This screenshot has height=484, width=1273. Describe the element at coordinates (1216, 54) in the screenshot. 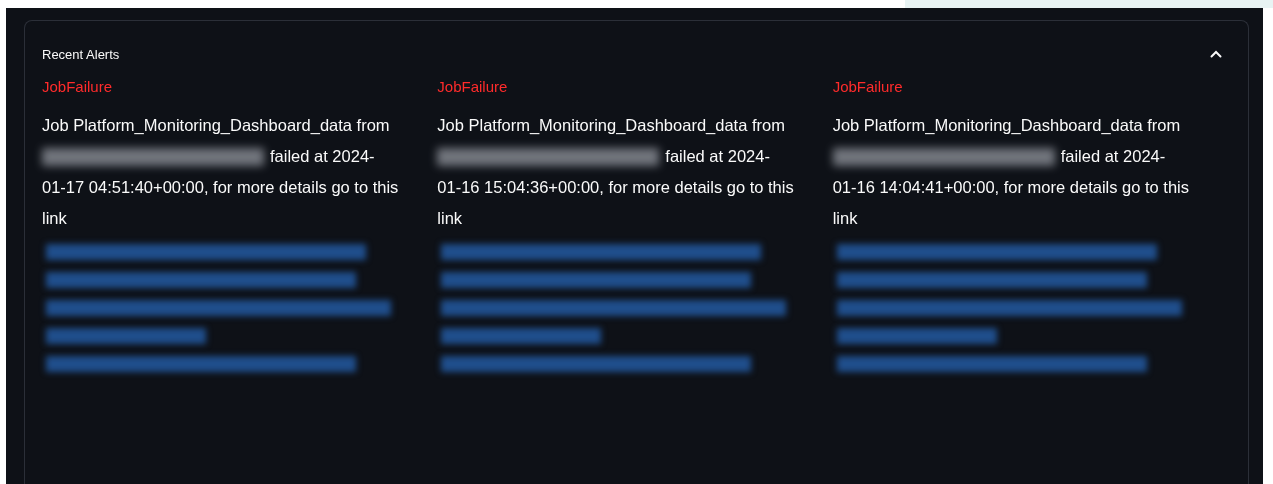

I see `collapse-chevron-icon` at that location.